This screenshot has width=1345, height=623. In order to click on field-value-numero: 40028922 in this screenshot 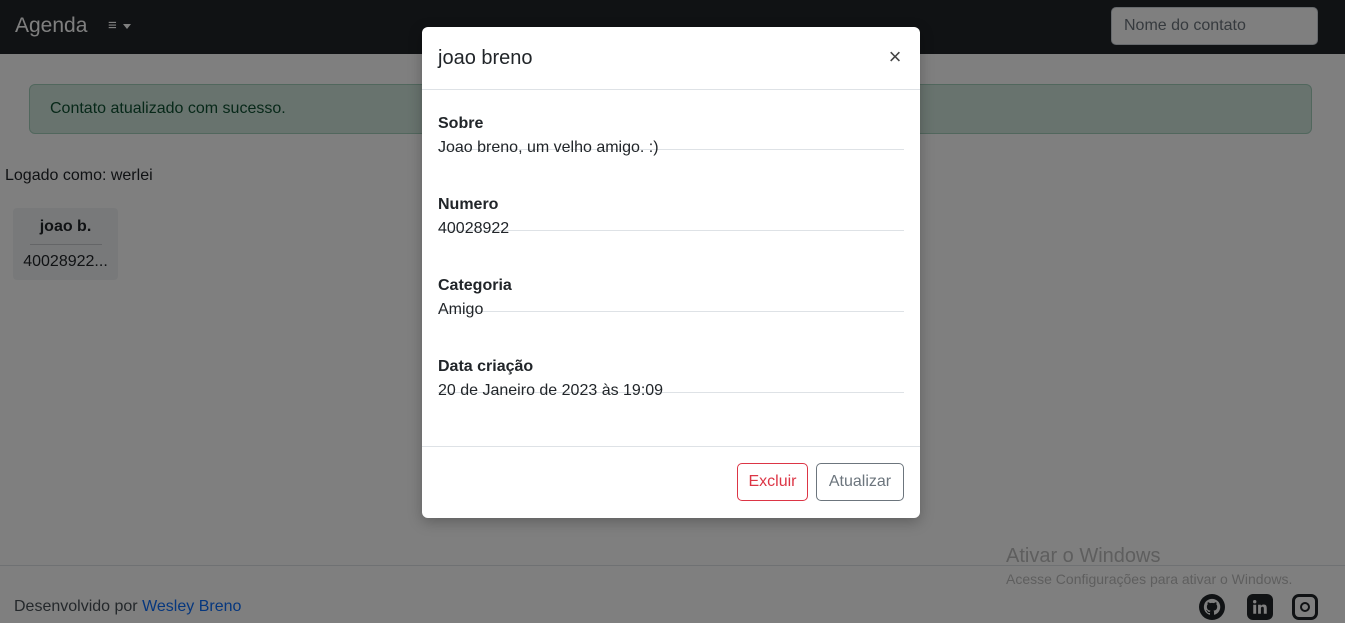, I will do `click(474, 228)`.